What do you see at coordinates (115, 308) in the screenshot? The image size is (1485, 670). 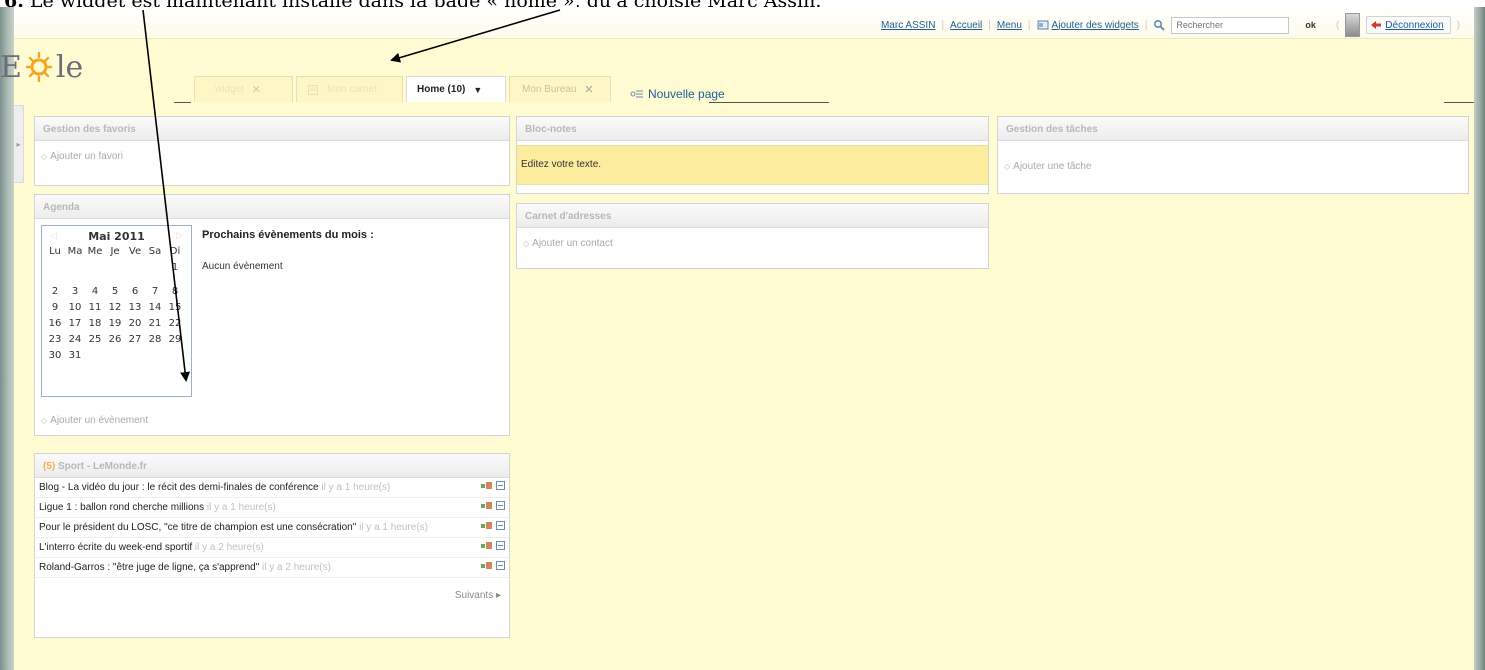 I see `calendar-day: 12` at bounding box center [115, 308].